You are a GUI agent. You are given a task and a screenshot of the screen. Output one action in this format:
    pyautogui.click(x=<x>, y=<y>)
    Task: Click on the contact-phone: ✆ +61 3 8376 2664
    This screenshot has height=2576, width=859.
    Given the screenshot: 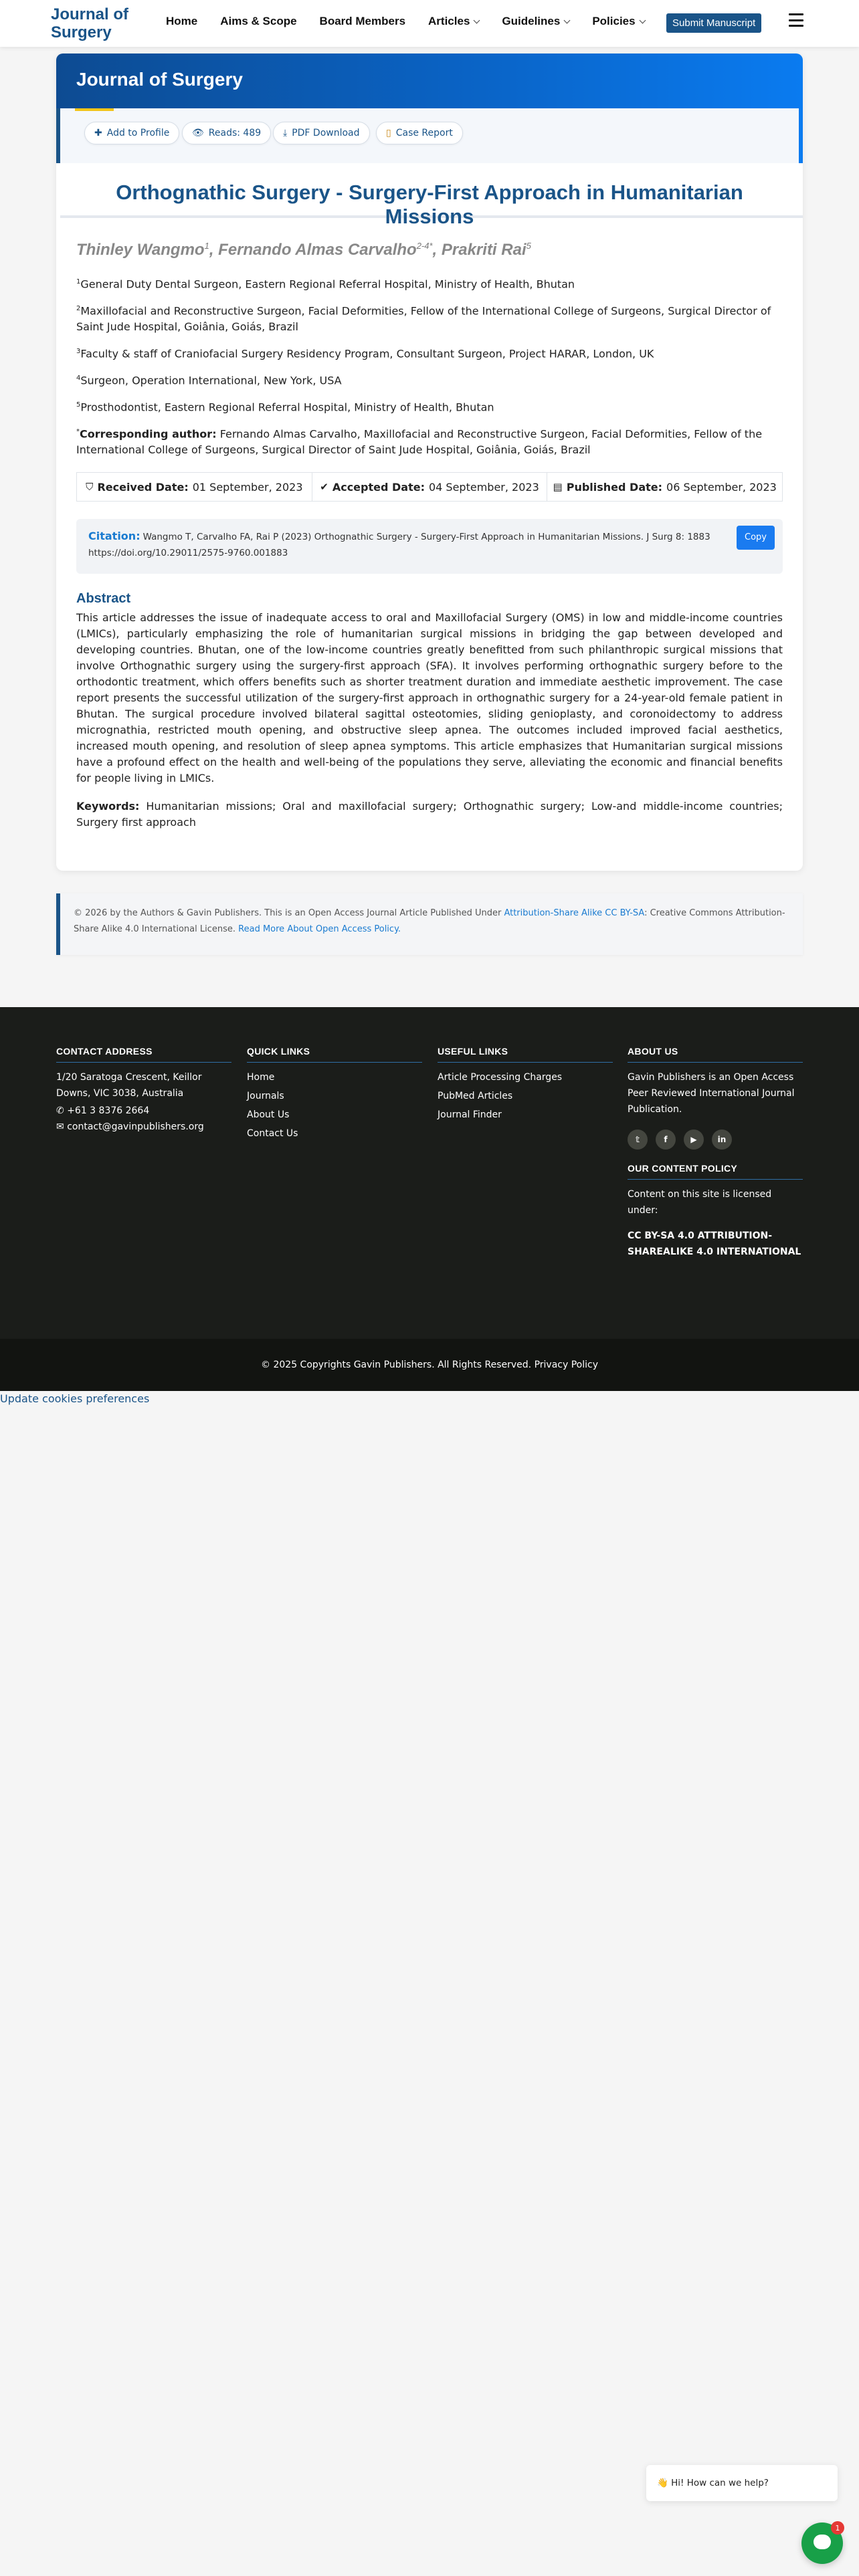 What is the action you would take?
    pyautogui.click(x=143, y=1111)
    